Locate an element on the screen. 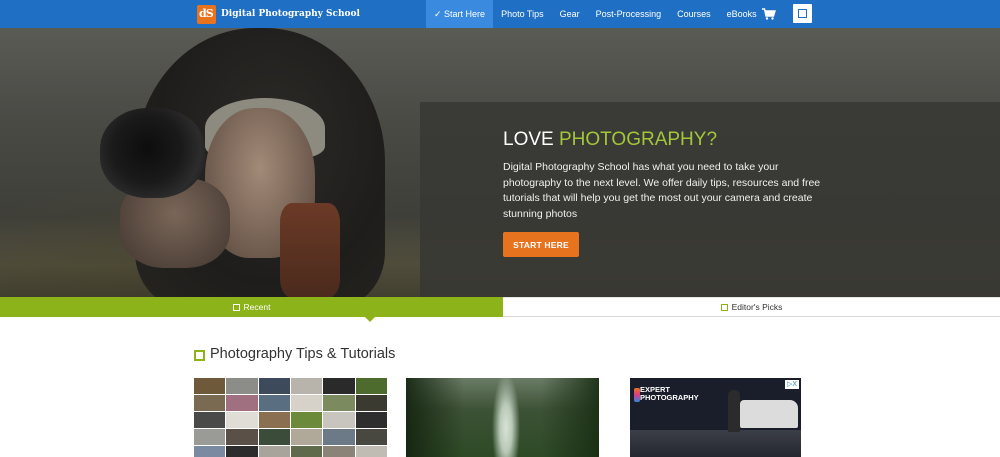  nav-item-start-here: ✓ Start Here is located at coordinates (460, 14).